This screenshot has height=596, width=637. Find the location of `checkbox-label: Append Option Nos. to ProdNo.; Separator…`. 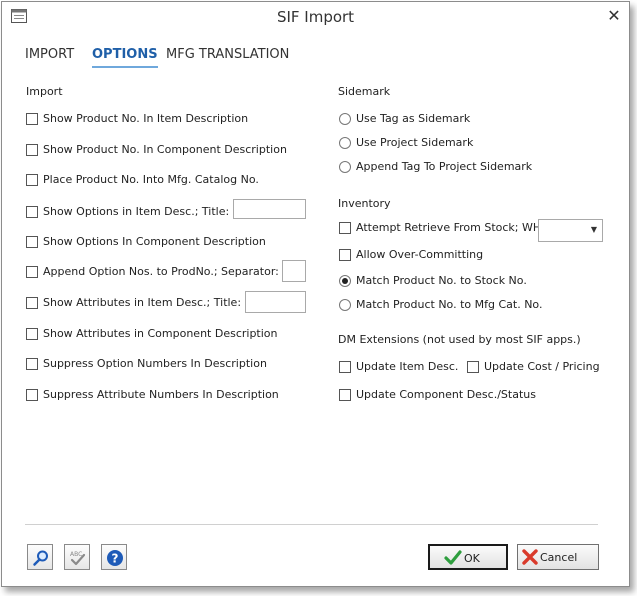

checkbox-label: Append Option Nos. to ProdNo.; Separator… is located at coordinates (161, 271).